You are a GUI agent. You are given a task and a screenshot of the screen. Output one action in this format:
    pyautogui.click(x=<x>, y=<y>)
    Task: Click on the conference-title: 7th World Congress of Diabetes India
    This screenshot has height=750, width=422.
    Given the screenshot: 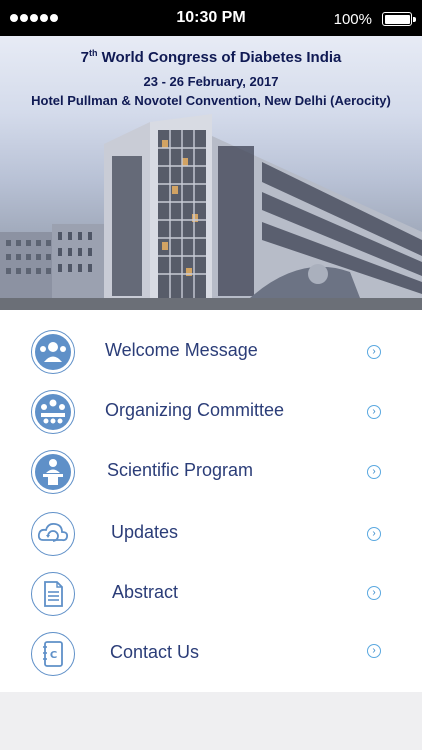 What is the action you would take?
    pyautogui.click(x=211, y=57)
    